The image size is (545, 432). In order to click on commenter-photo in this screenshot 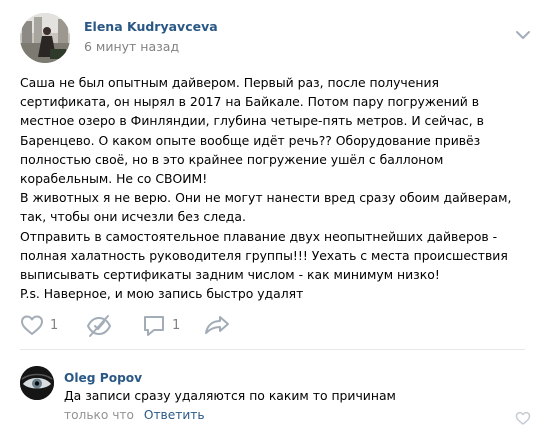, I will do `click(37, 383)`.